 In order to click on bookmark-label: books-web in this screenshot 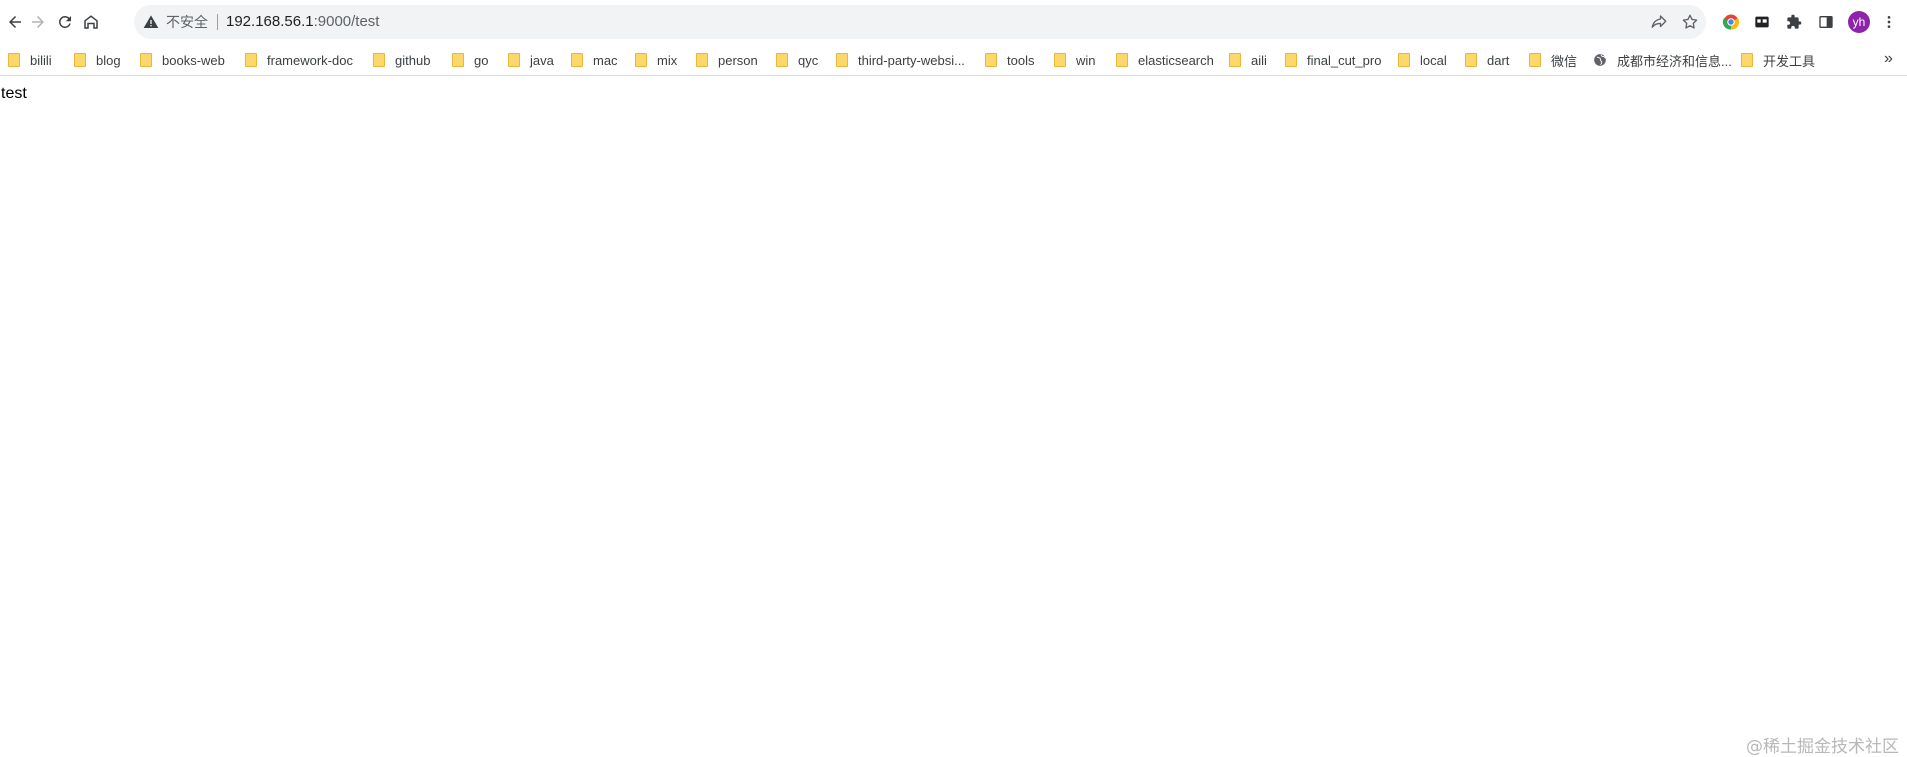, I will do `click(193, 60)`.